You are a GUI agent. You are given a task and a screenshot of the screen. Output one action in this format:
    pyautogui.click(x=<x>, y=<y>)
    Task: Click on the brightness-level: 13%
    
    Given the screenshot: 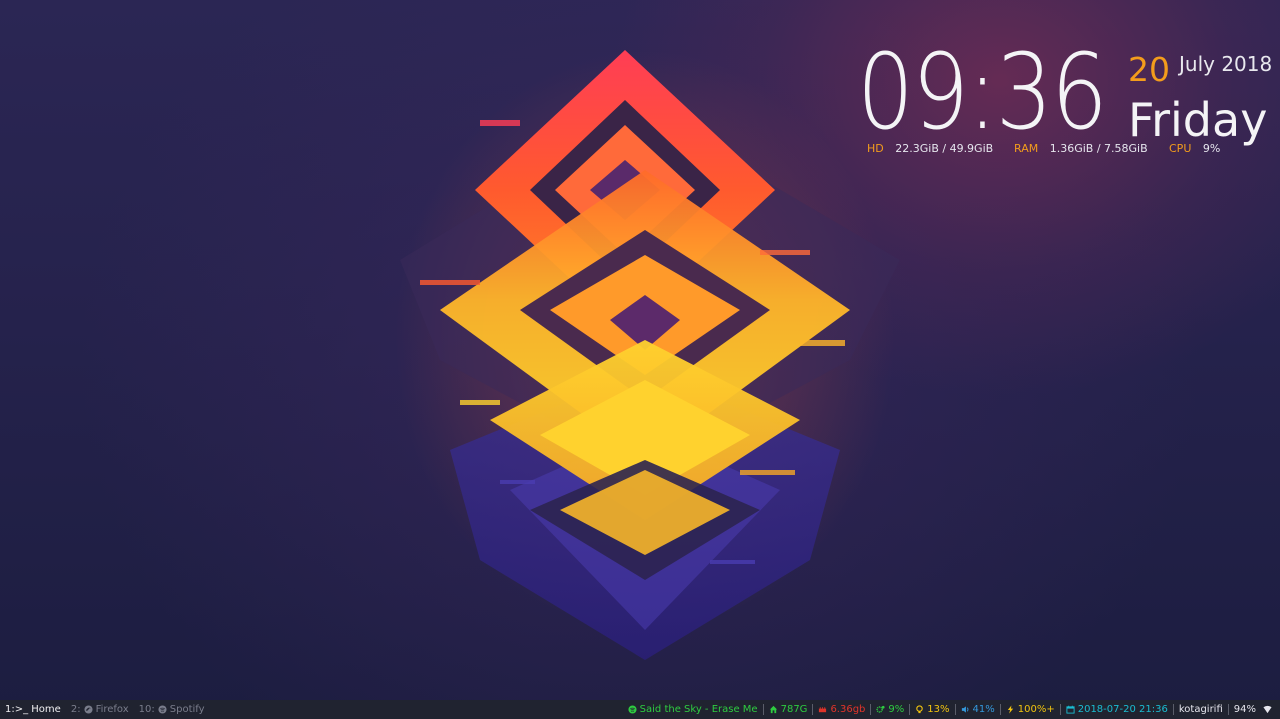 What is the action you would take?
    pyautogui.click(x=938, y=709)
    